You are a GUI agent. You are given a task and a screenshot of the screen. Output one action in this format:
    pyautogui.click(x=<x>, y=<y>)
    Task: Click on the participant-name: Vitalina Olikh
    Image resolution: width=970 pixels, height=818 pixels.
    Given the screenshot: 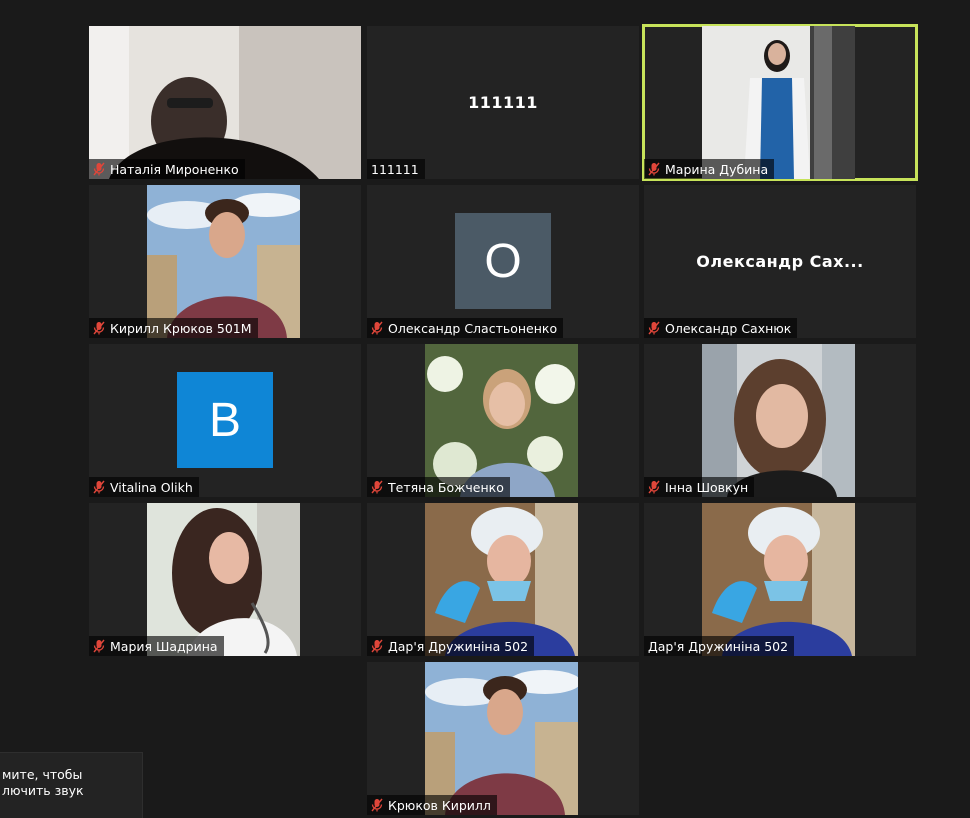 What is the action you would take?
    pyautogui.click(x=151, y=487)
    